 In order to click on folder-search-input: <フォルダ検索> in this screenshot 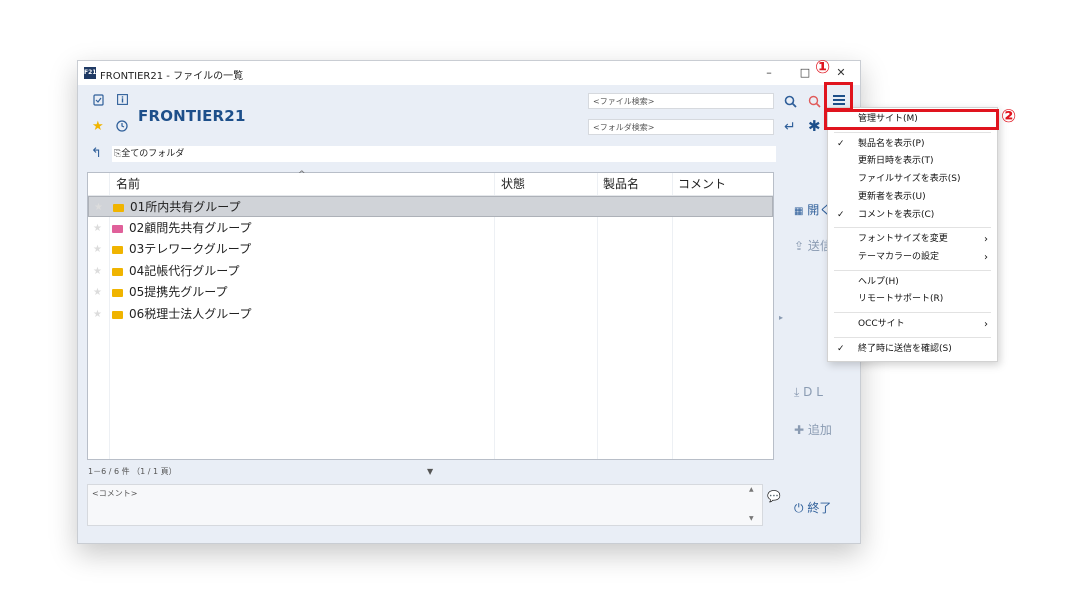, I will do `click(681, 127)`.